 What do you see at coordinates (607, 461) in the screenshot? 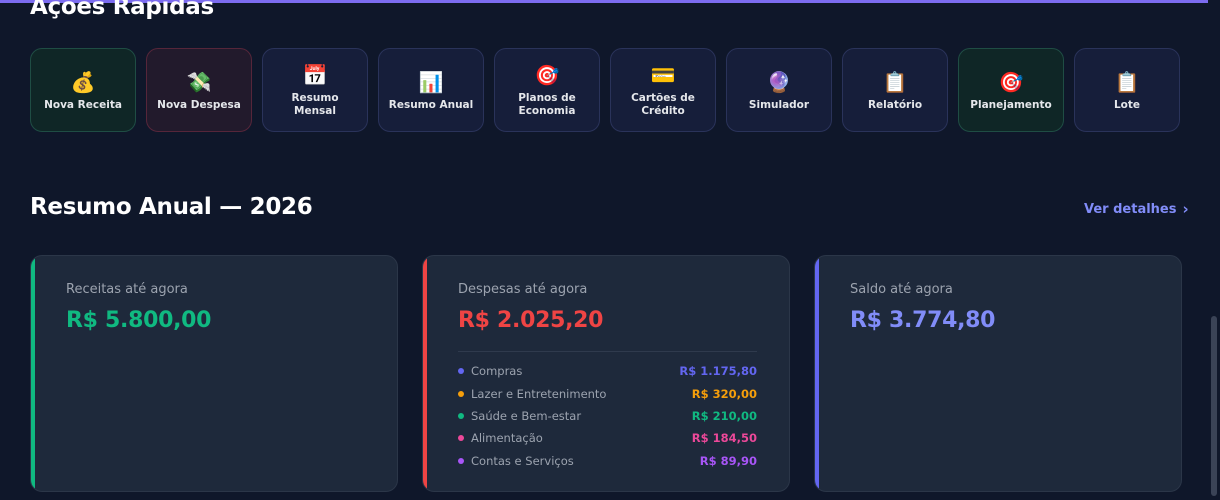
I see `expense-category-row: Contas e Serviços R$ 89,90` at bounding box center [607, 461].